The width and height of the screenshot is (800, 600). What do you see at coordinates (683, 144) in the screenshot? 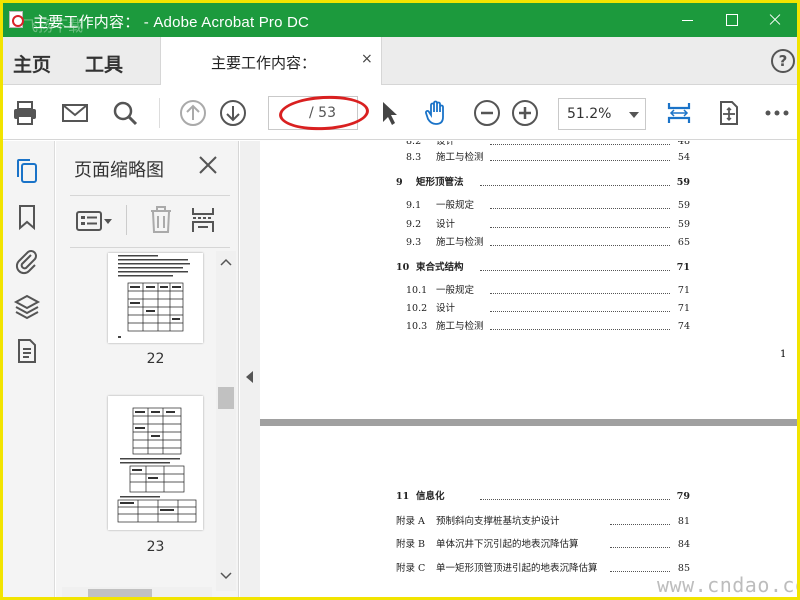
I see `toc-page-number: 48` at bounding box center [683, 144].